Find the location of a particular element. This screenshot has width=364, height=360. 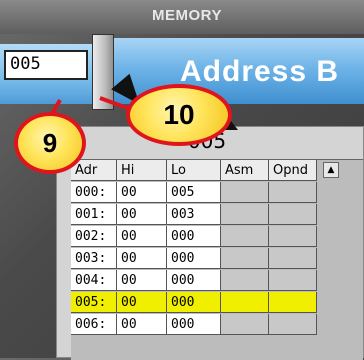

cell-lo: 005 is located at coordinates (194, 192).